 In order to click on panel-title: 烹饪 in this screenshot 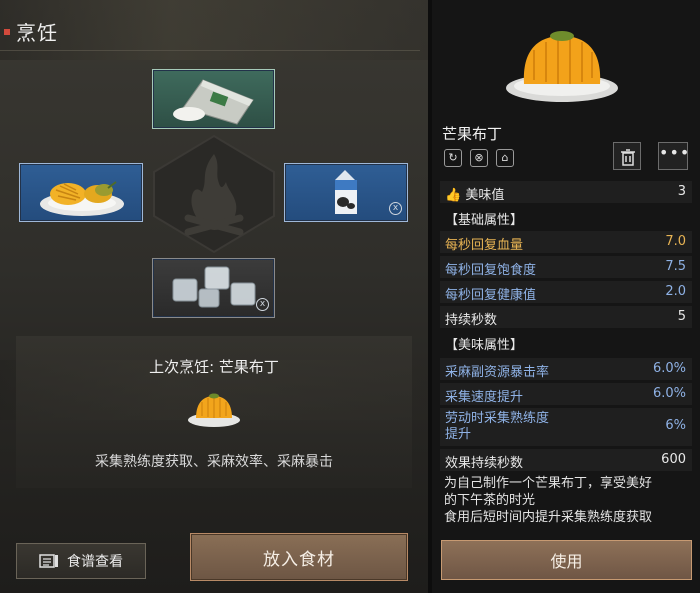, I will do `click(37, 33)`.